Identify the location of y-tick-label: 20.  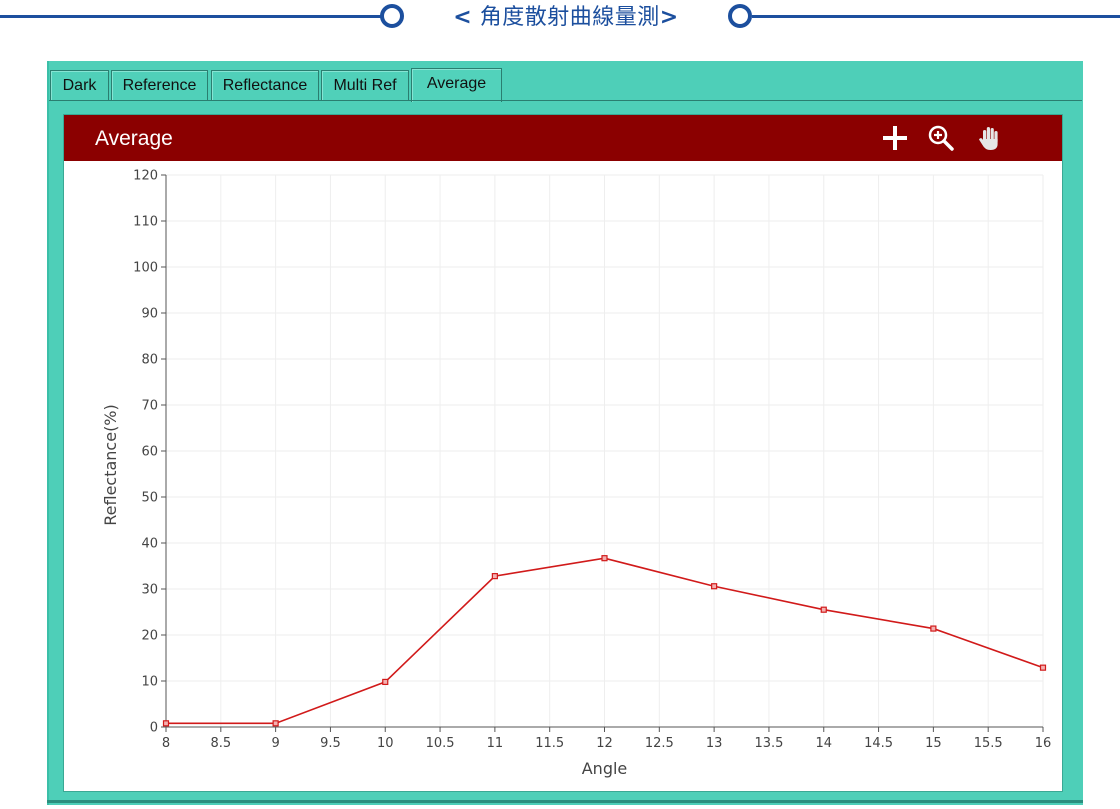
(149, 636).